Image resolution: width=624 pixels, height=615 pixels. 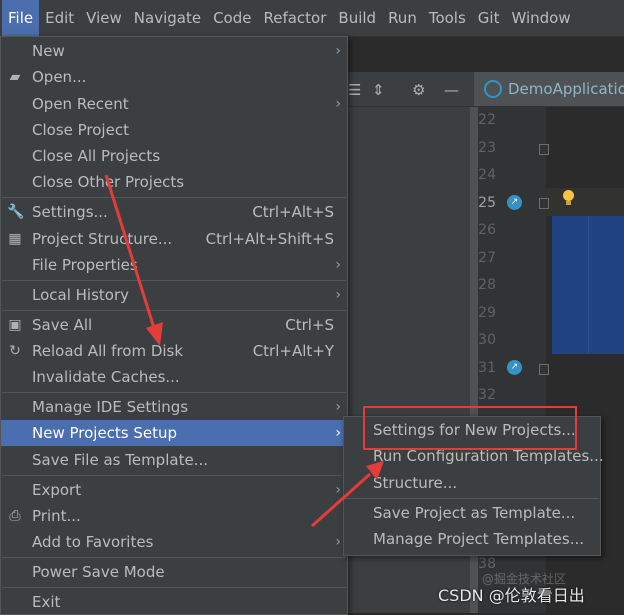 I want to click on menu-build: Build, so click(x=357, y=18).